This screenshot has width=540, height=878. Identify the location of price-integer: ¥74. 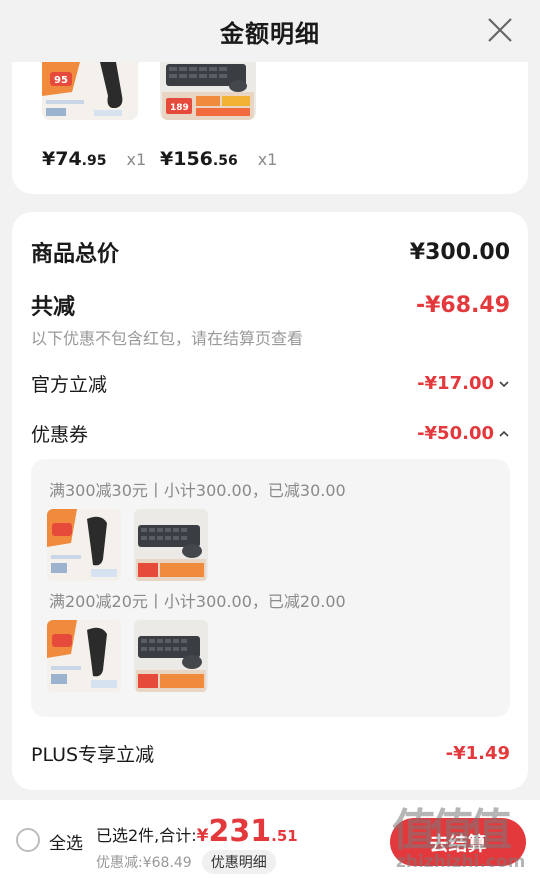
(62, 159).